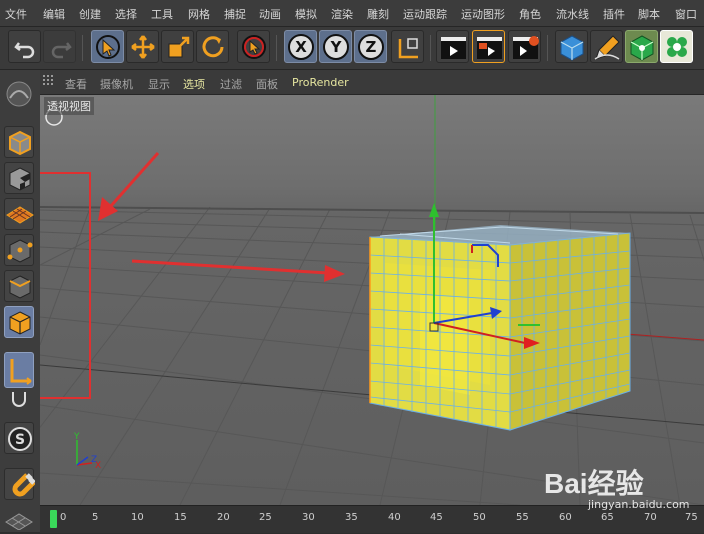 This screenshot has height=534, width=704. Describe the element at coordinates (16, 14) in the screenshot. I see `menu-file: 文件` at that location.